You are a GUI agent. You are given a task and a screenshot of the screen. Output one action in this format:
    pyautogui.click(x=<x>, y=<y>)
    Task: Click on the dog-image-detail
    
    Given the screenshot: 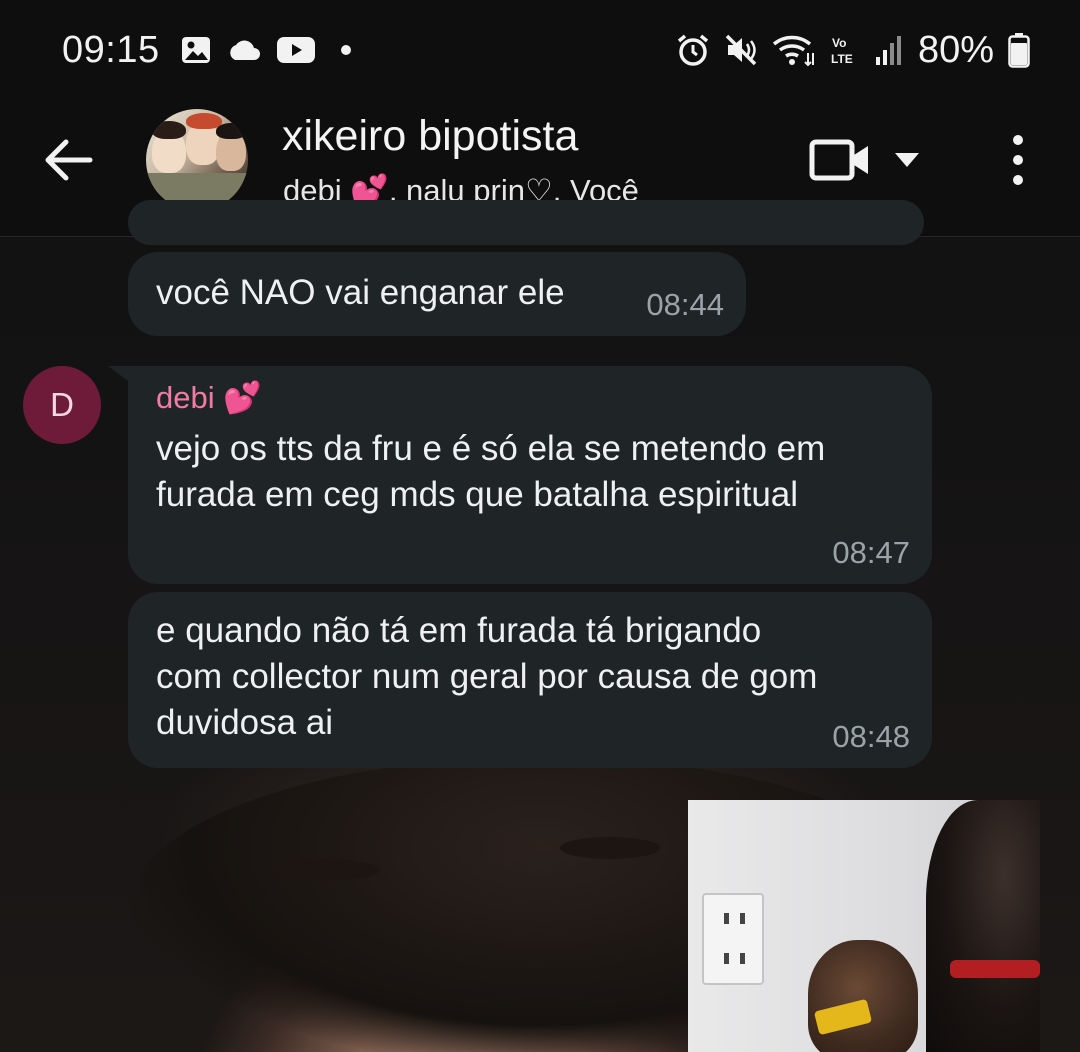 What is the action you would take?
    pyautogui.click(x=983, y=926)
    